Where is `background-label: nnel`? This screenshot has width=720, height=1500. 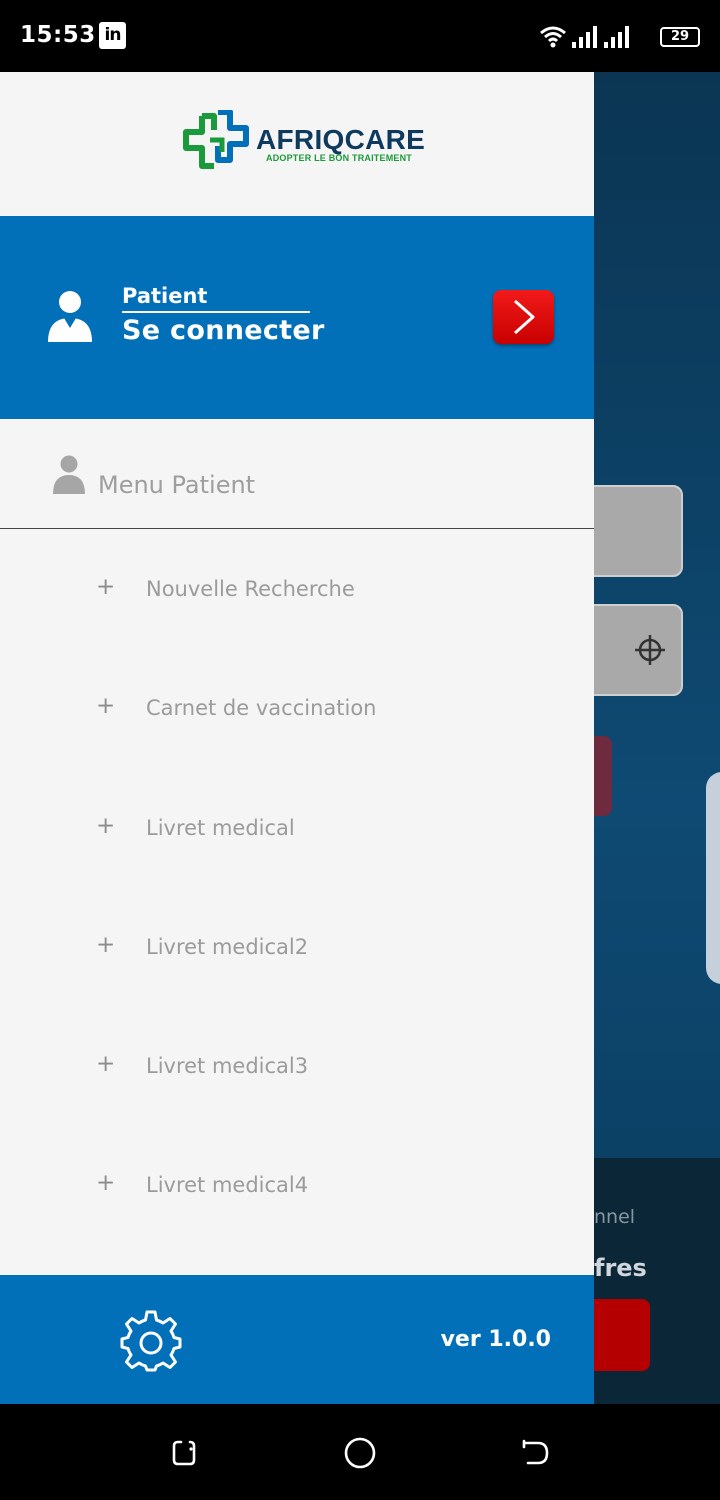
background-label: nnel is located at coordinates (615, 1217).